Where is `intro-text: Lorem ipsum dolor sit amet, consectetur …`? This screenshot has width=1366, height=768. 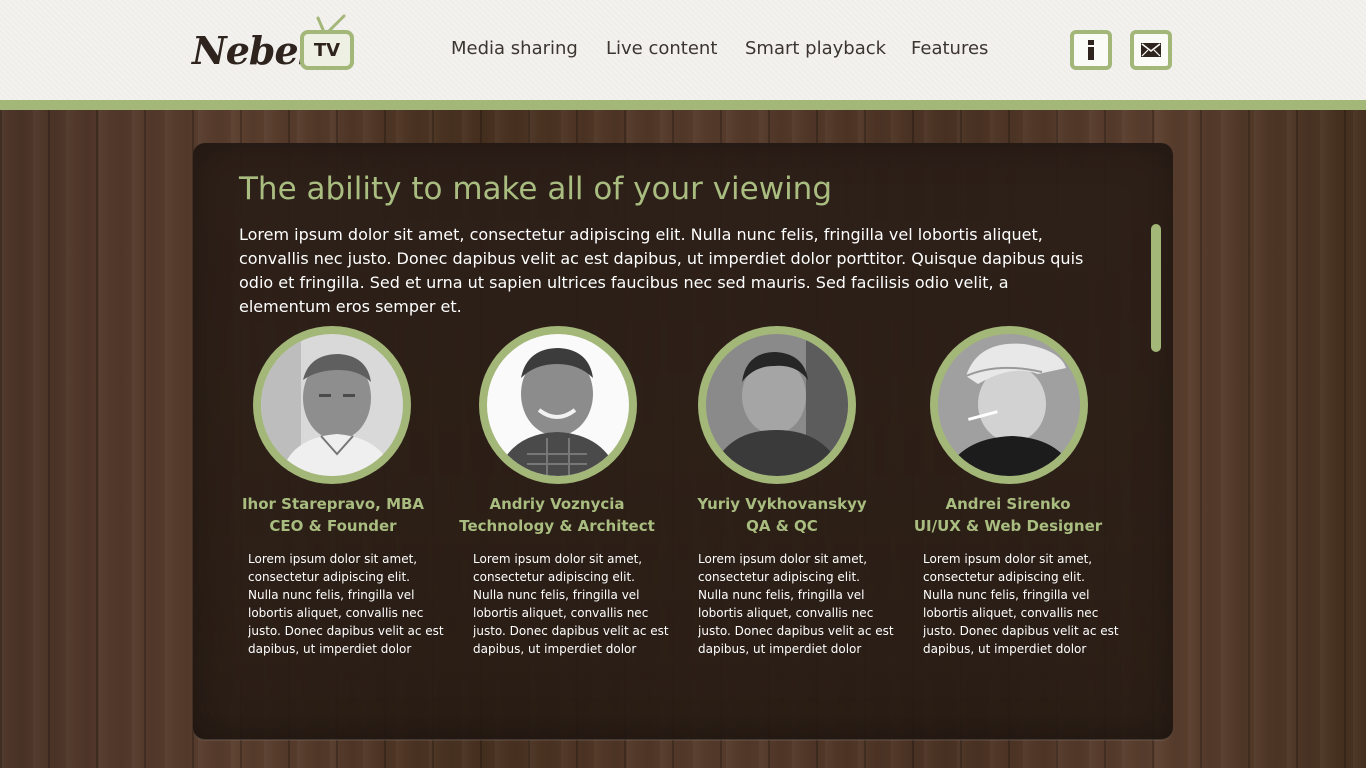 intro-text: Lorem ipsum dolor sit amet, consectetur … is located at coordinates (661, 270).